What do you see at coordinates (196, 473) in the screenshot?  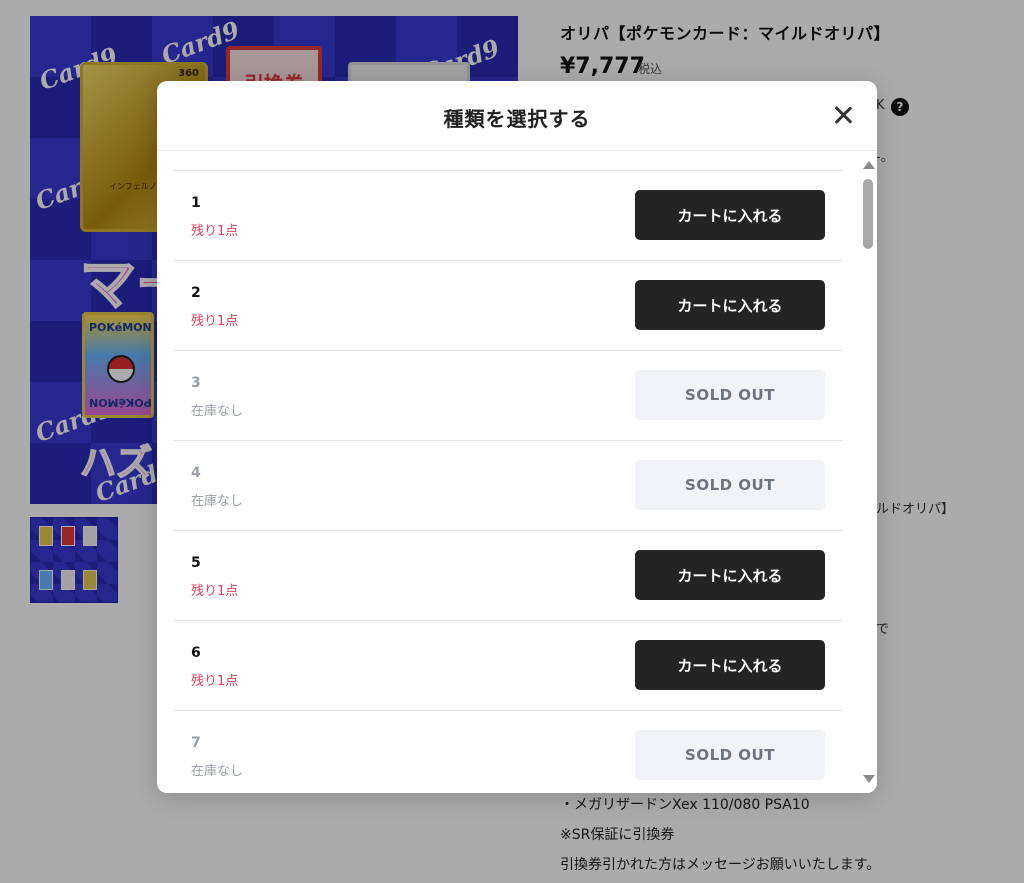 I see `variant-name: 4` at bounding box center [196, 473].